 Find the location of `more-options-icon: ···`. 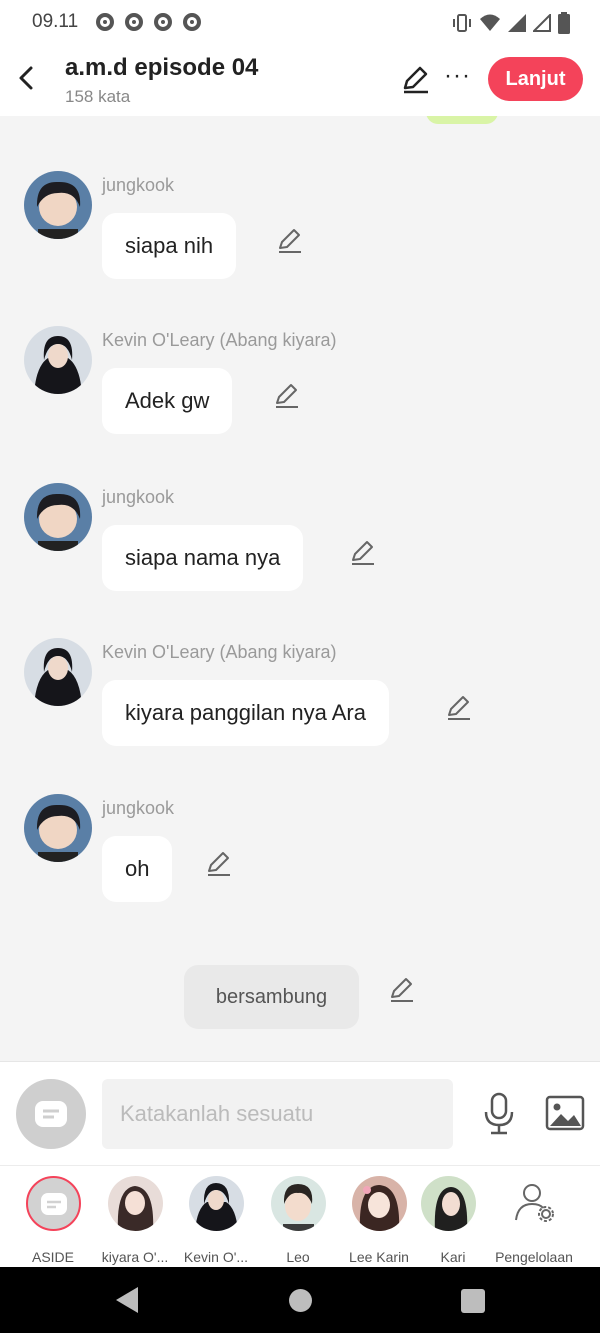

more-options-icon: ··· is located at coordinates (457, 76).